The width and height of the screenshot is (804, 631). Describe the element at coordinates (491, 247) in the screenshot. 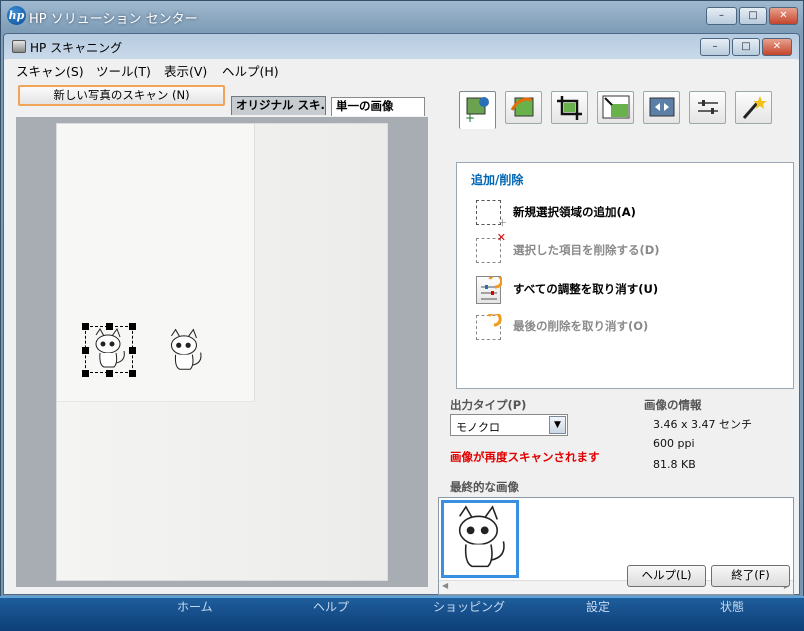

I see `delete-selection-icon: ✕` at that location.